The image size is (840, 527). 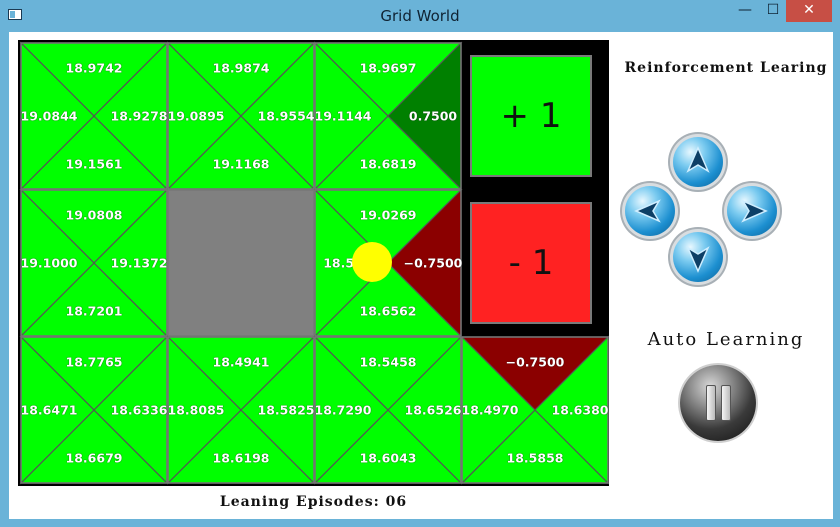 I want to click on arrow-left-button, so click(x=650, y=211).